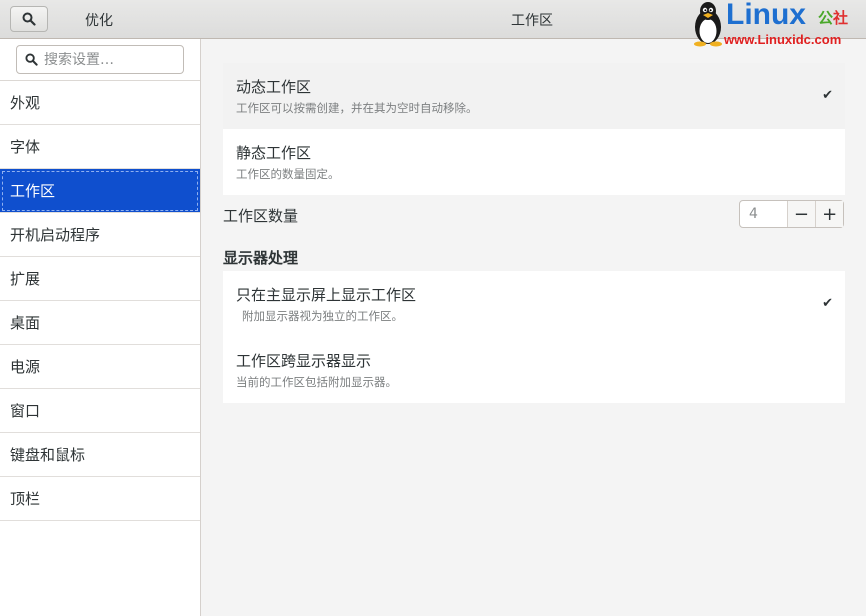 Image resolution: width=866 pixels, height=616 pixels. I want to click on sidebar-item-windows: 窗口, so click(100, 411).